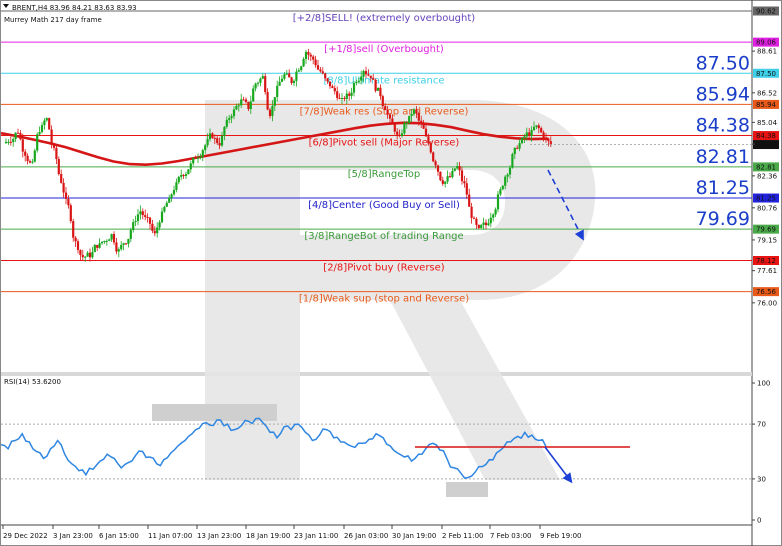 Image resolution: width=782 pixels, height=546 pixels. Describe the element at coordinates (766, 292) in the screenshot. I see `price-tag-text: 76.56` at that location.